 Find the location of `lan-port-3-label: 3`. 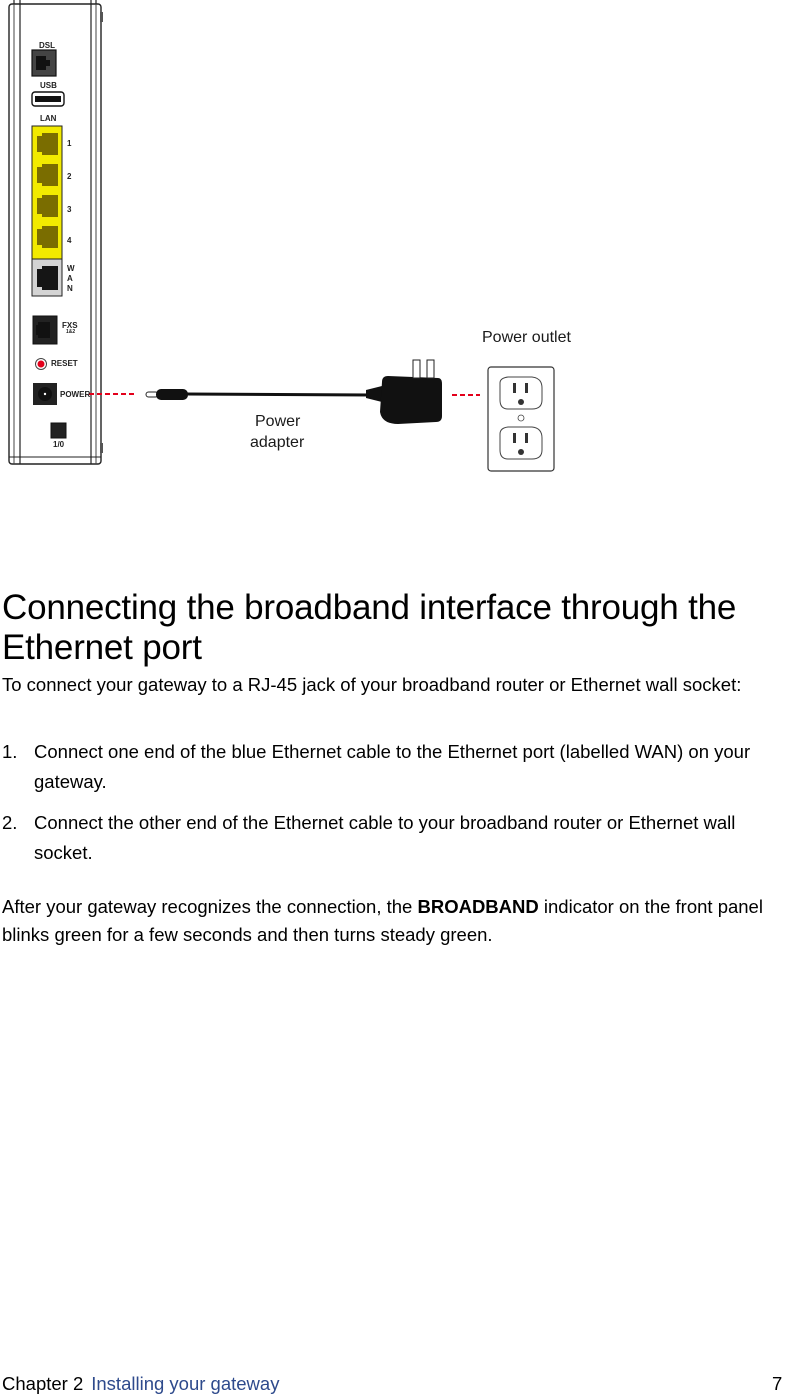

lan-port-3-label: 3 is located at coordinates (69, 209).